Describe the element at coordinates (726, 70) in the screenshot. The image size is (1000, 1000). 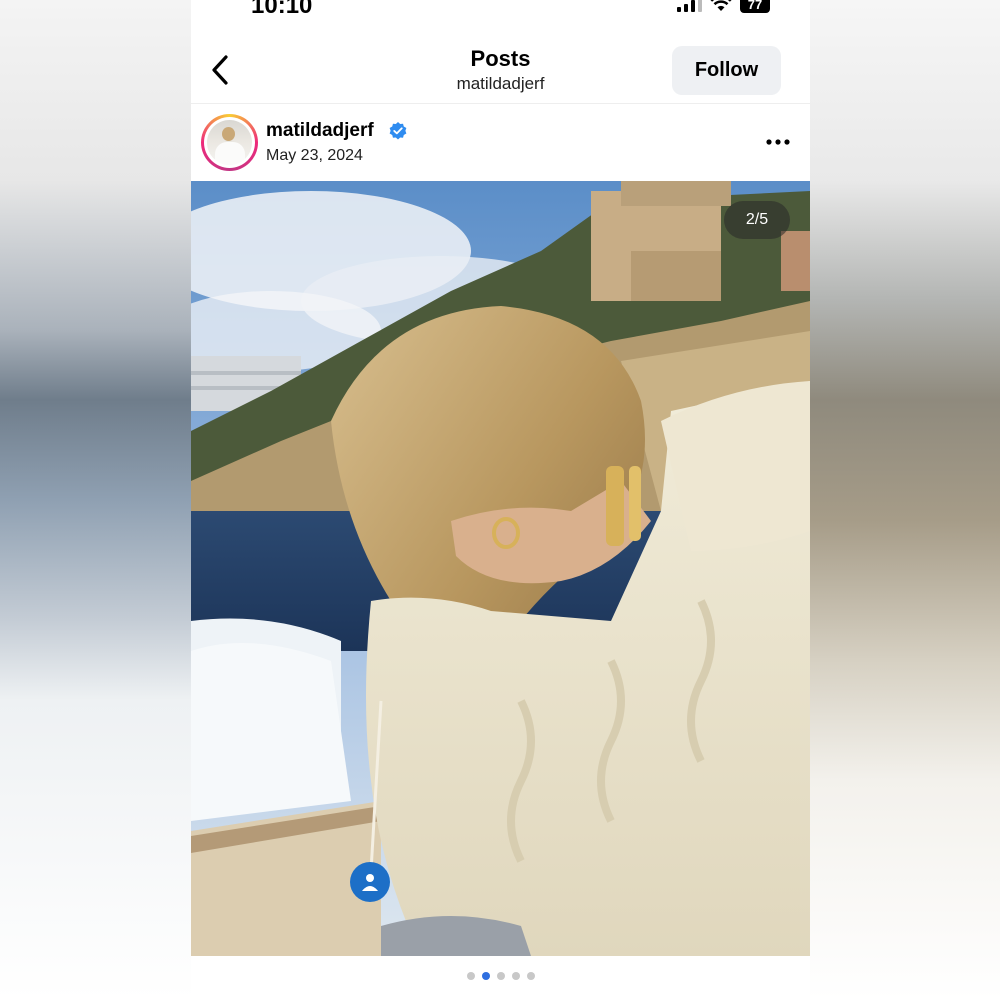
I see `follow-button: Follow` at that location.